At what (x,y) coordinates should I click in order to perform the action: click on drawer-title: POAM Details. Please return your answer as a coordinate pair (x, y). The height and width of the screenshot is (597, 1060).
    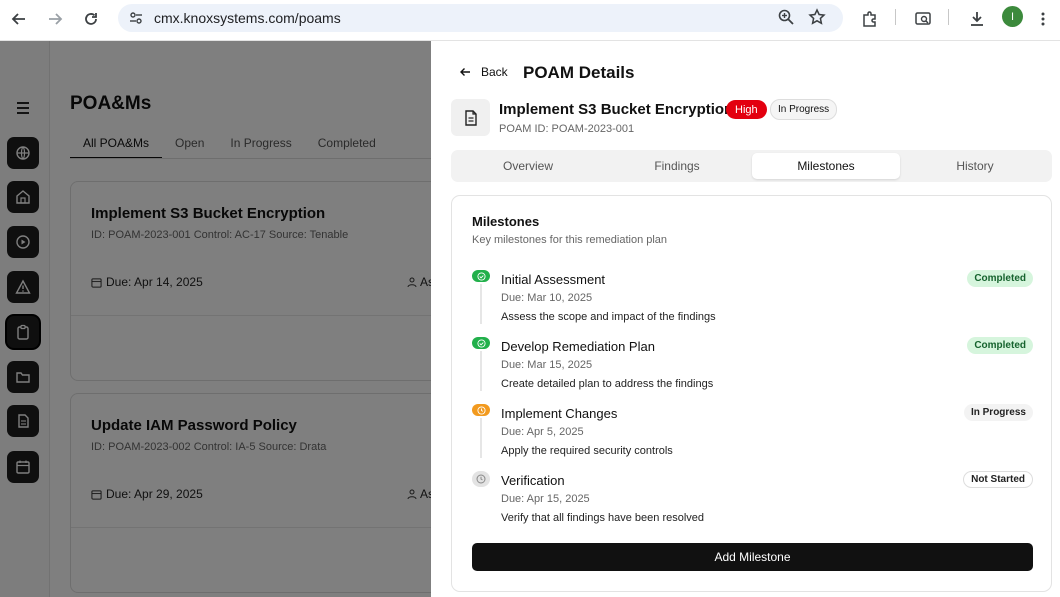
    Looking at the image, I should click on (579, 72).